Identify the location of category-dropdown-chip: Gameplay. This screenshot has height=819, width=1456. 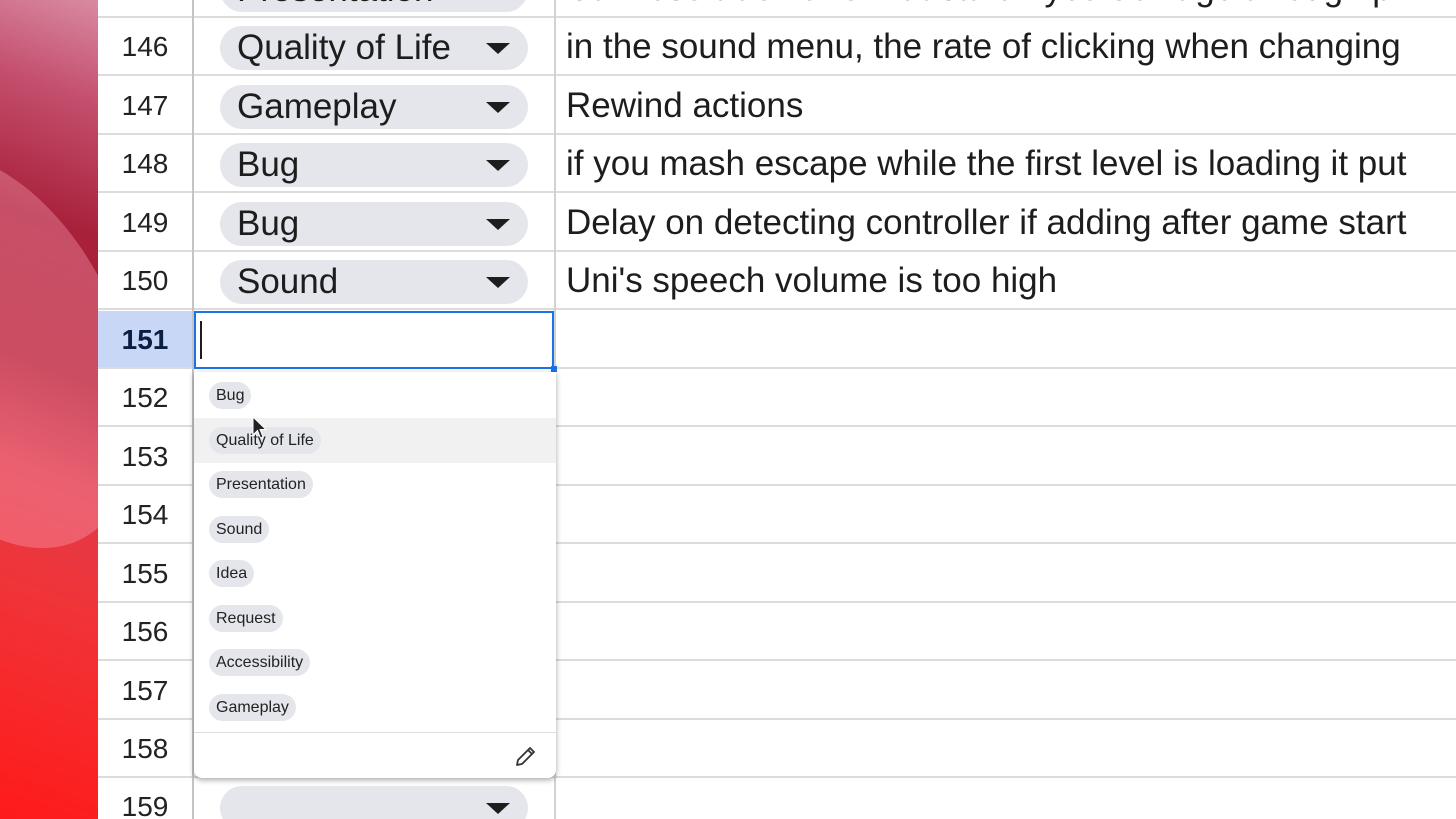
(374, 107).